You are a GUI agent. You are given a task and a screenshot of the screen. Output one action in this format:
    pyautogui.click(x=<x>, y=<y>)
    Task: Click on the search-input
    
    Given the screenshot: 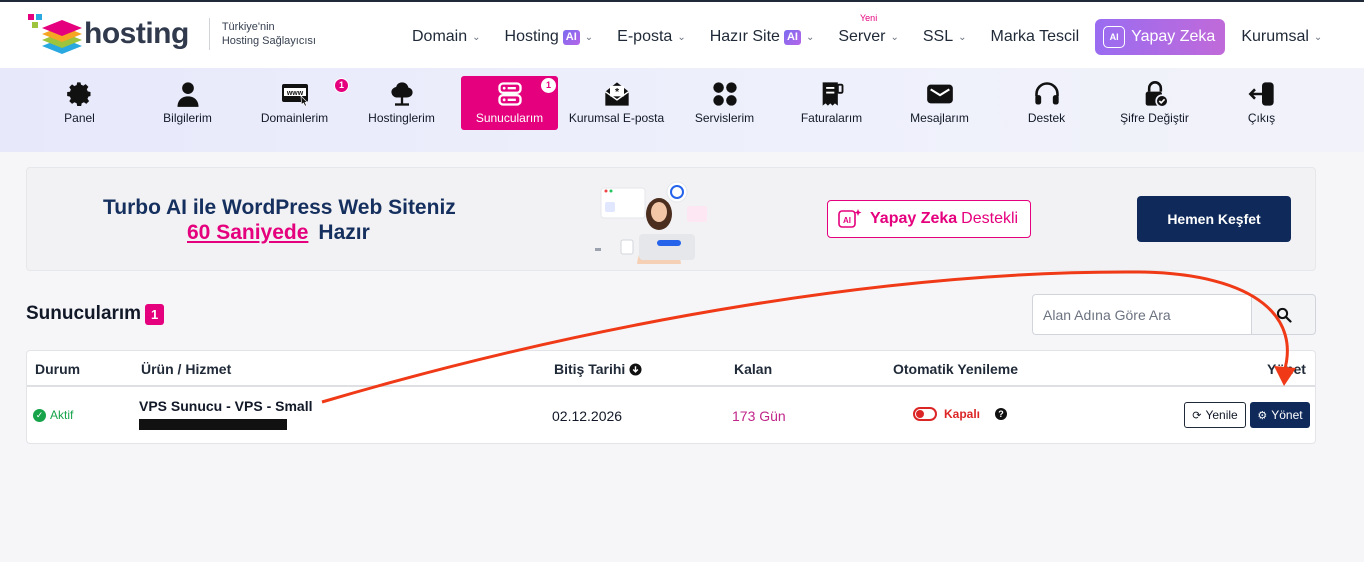 What is the action you would take?
    pyautogui.click(x=1141, y=314)
    